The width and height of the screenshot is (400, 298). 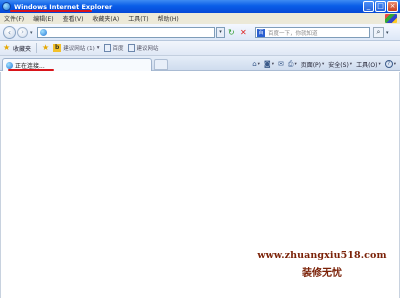 I want to click on print-icon: ⎙, so click(x=290, y=63).